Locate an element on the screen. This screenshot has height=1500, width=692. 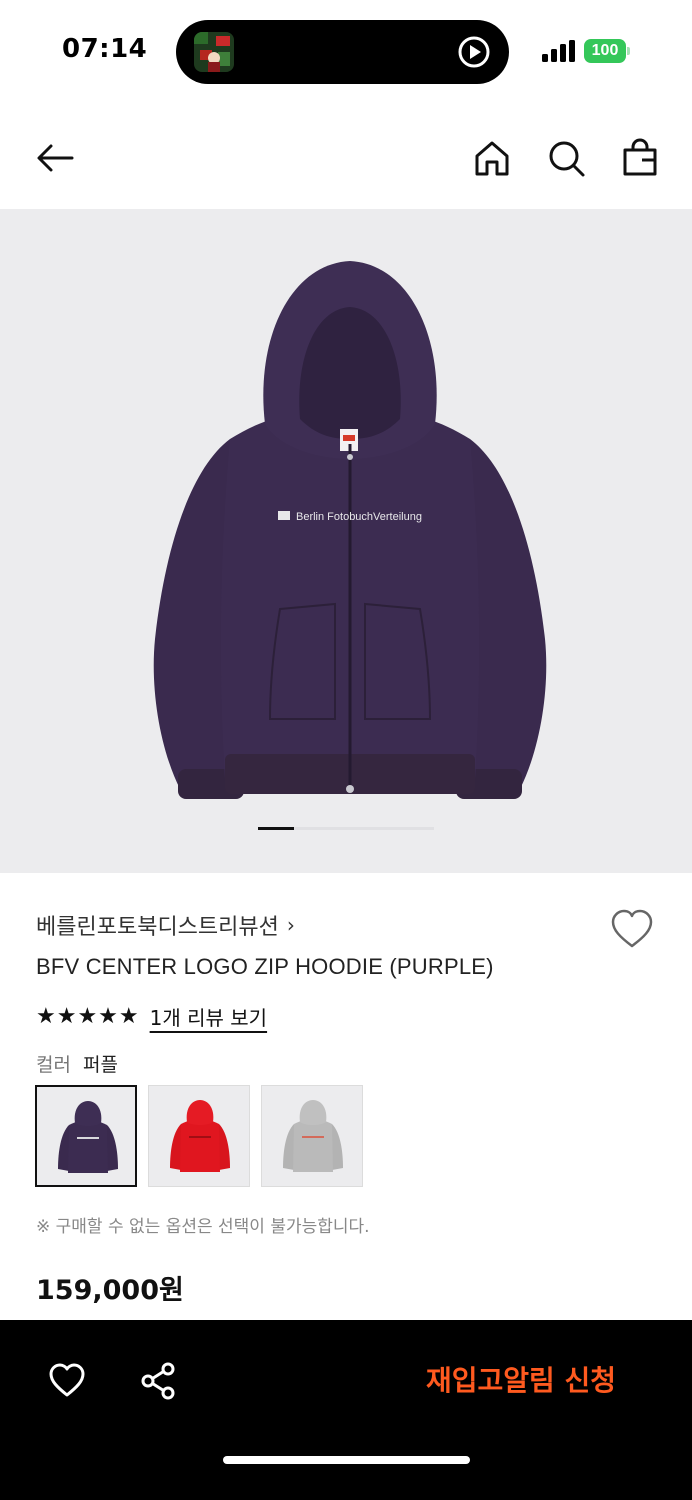
search-icon is located at coordinates (566, 158).